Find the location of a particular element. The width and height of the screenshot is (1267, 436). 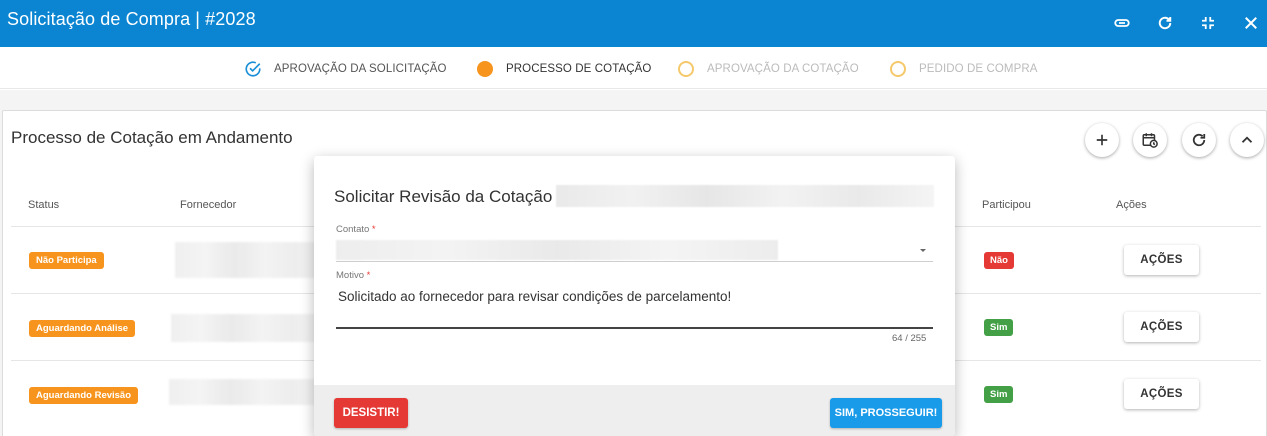

schedule-button is located at coordinates (1150, 140).